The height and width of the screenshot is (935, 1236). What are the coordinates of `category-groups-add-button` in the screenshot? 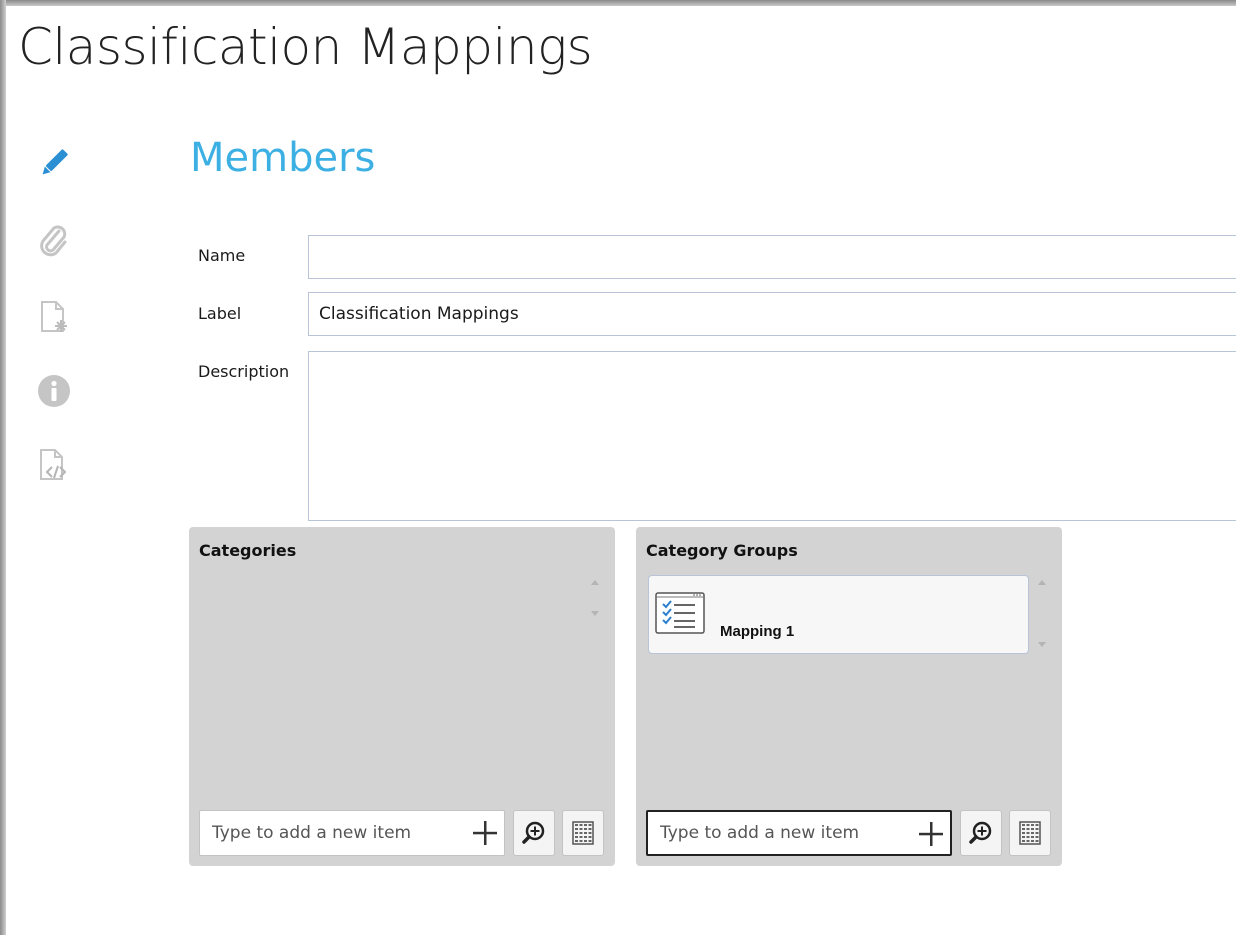 It's located at (931, 834).